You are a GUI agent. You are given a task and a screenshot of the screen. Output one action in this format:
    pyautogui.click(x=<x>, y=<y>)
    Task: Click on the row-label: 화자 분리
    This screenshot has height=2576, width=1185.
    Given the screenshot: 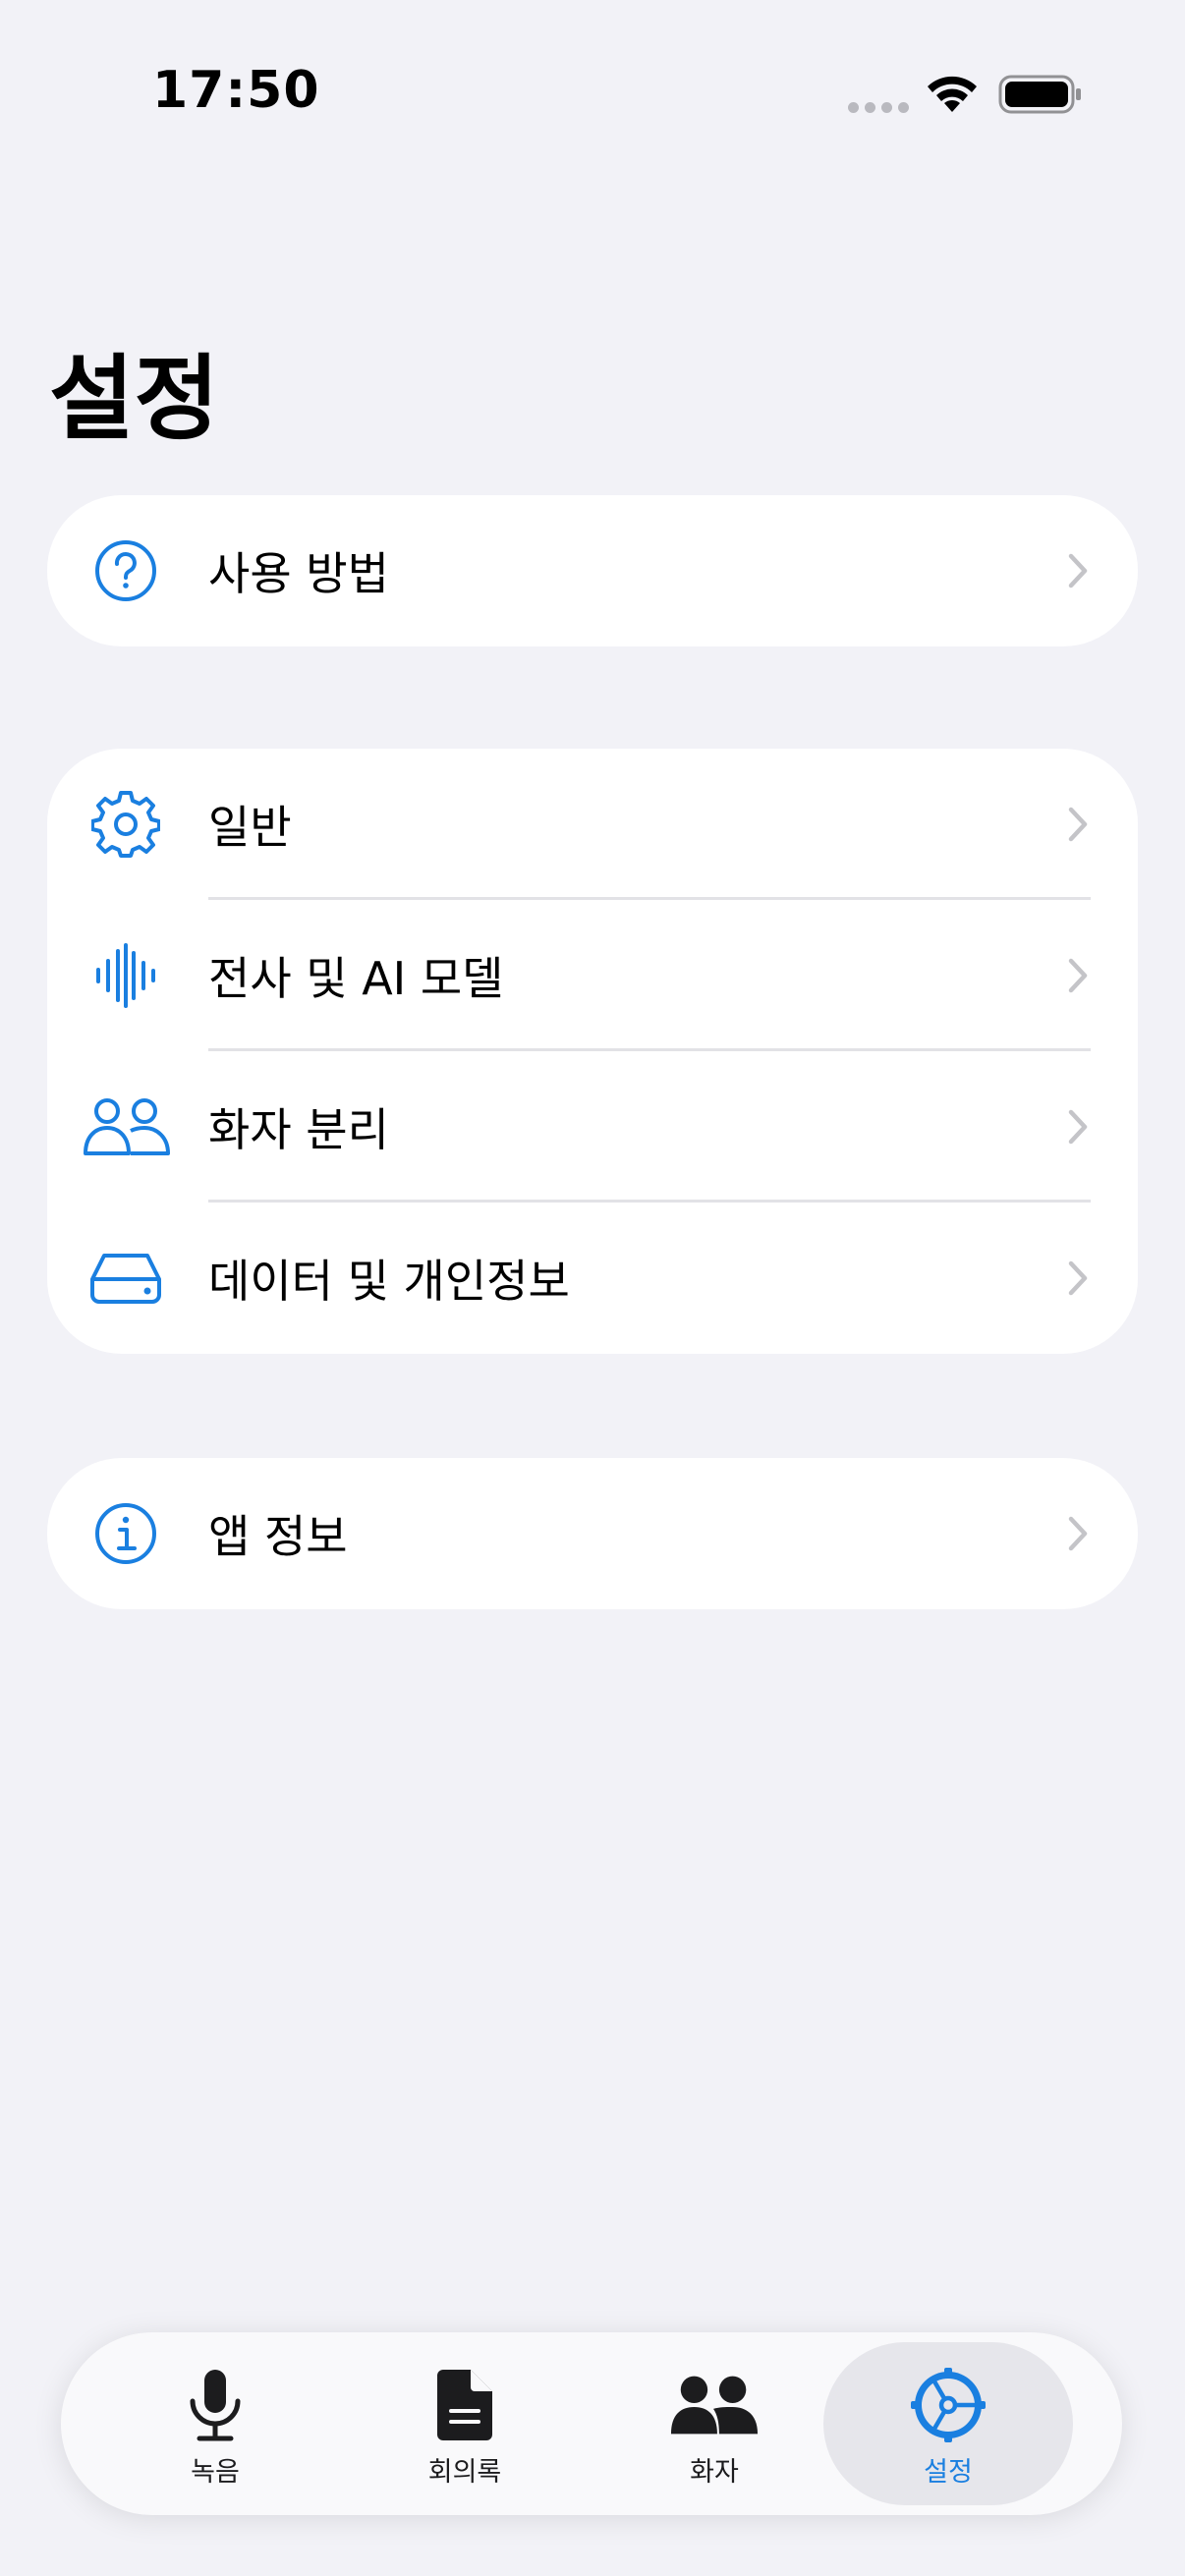 What is the action you would take?
    pyautogui.click(x=298, y=1129)
    